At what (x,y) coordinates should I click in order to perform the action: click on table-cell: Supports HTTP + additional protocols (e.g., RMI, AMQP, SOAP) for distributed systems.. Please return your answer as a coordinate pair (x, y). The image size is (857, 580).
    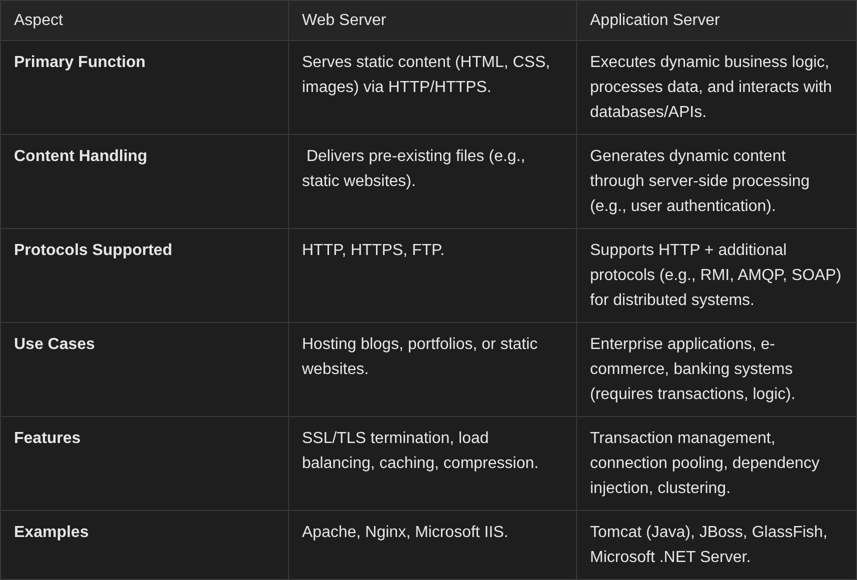
    Looking at the image, I should click on (716, 275).